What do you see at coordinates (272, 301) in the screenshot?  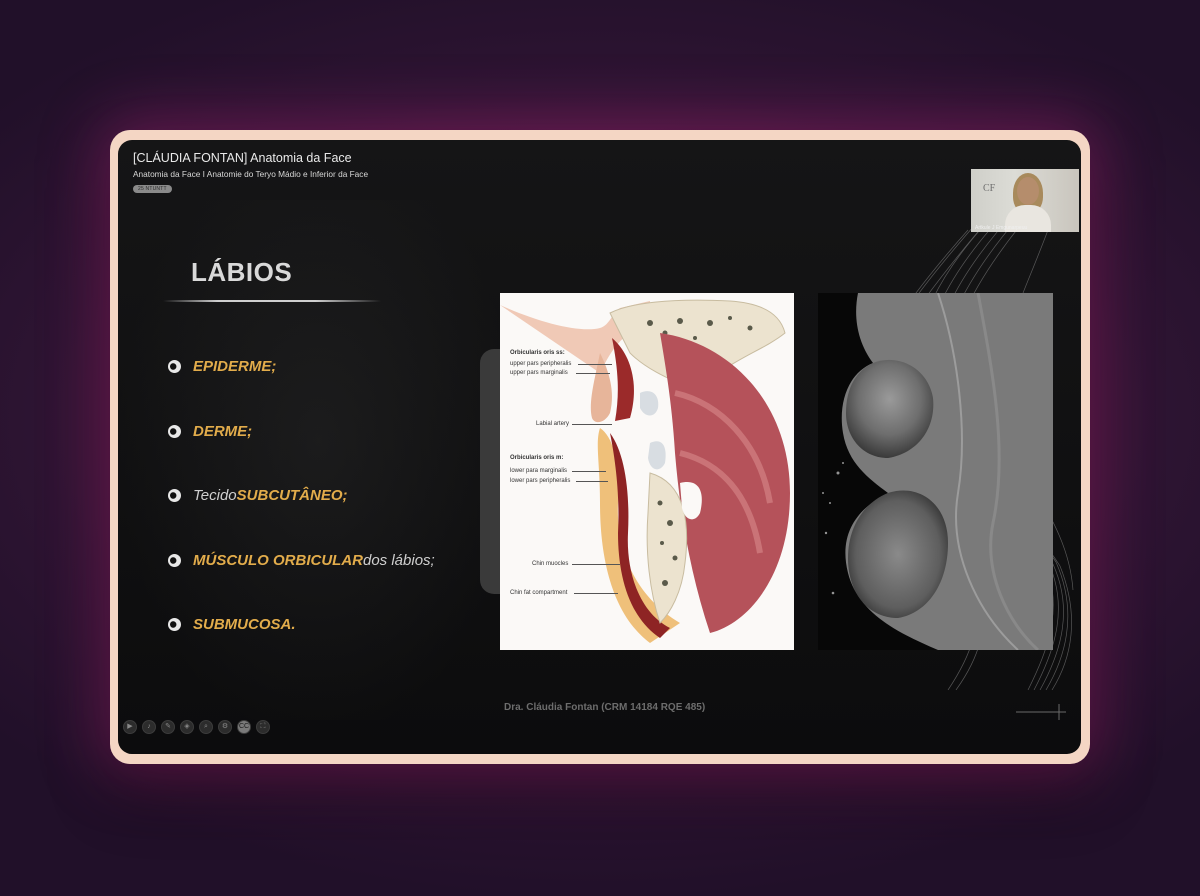 I see `title-underline` at bounding box center [272, 301].